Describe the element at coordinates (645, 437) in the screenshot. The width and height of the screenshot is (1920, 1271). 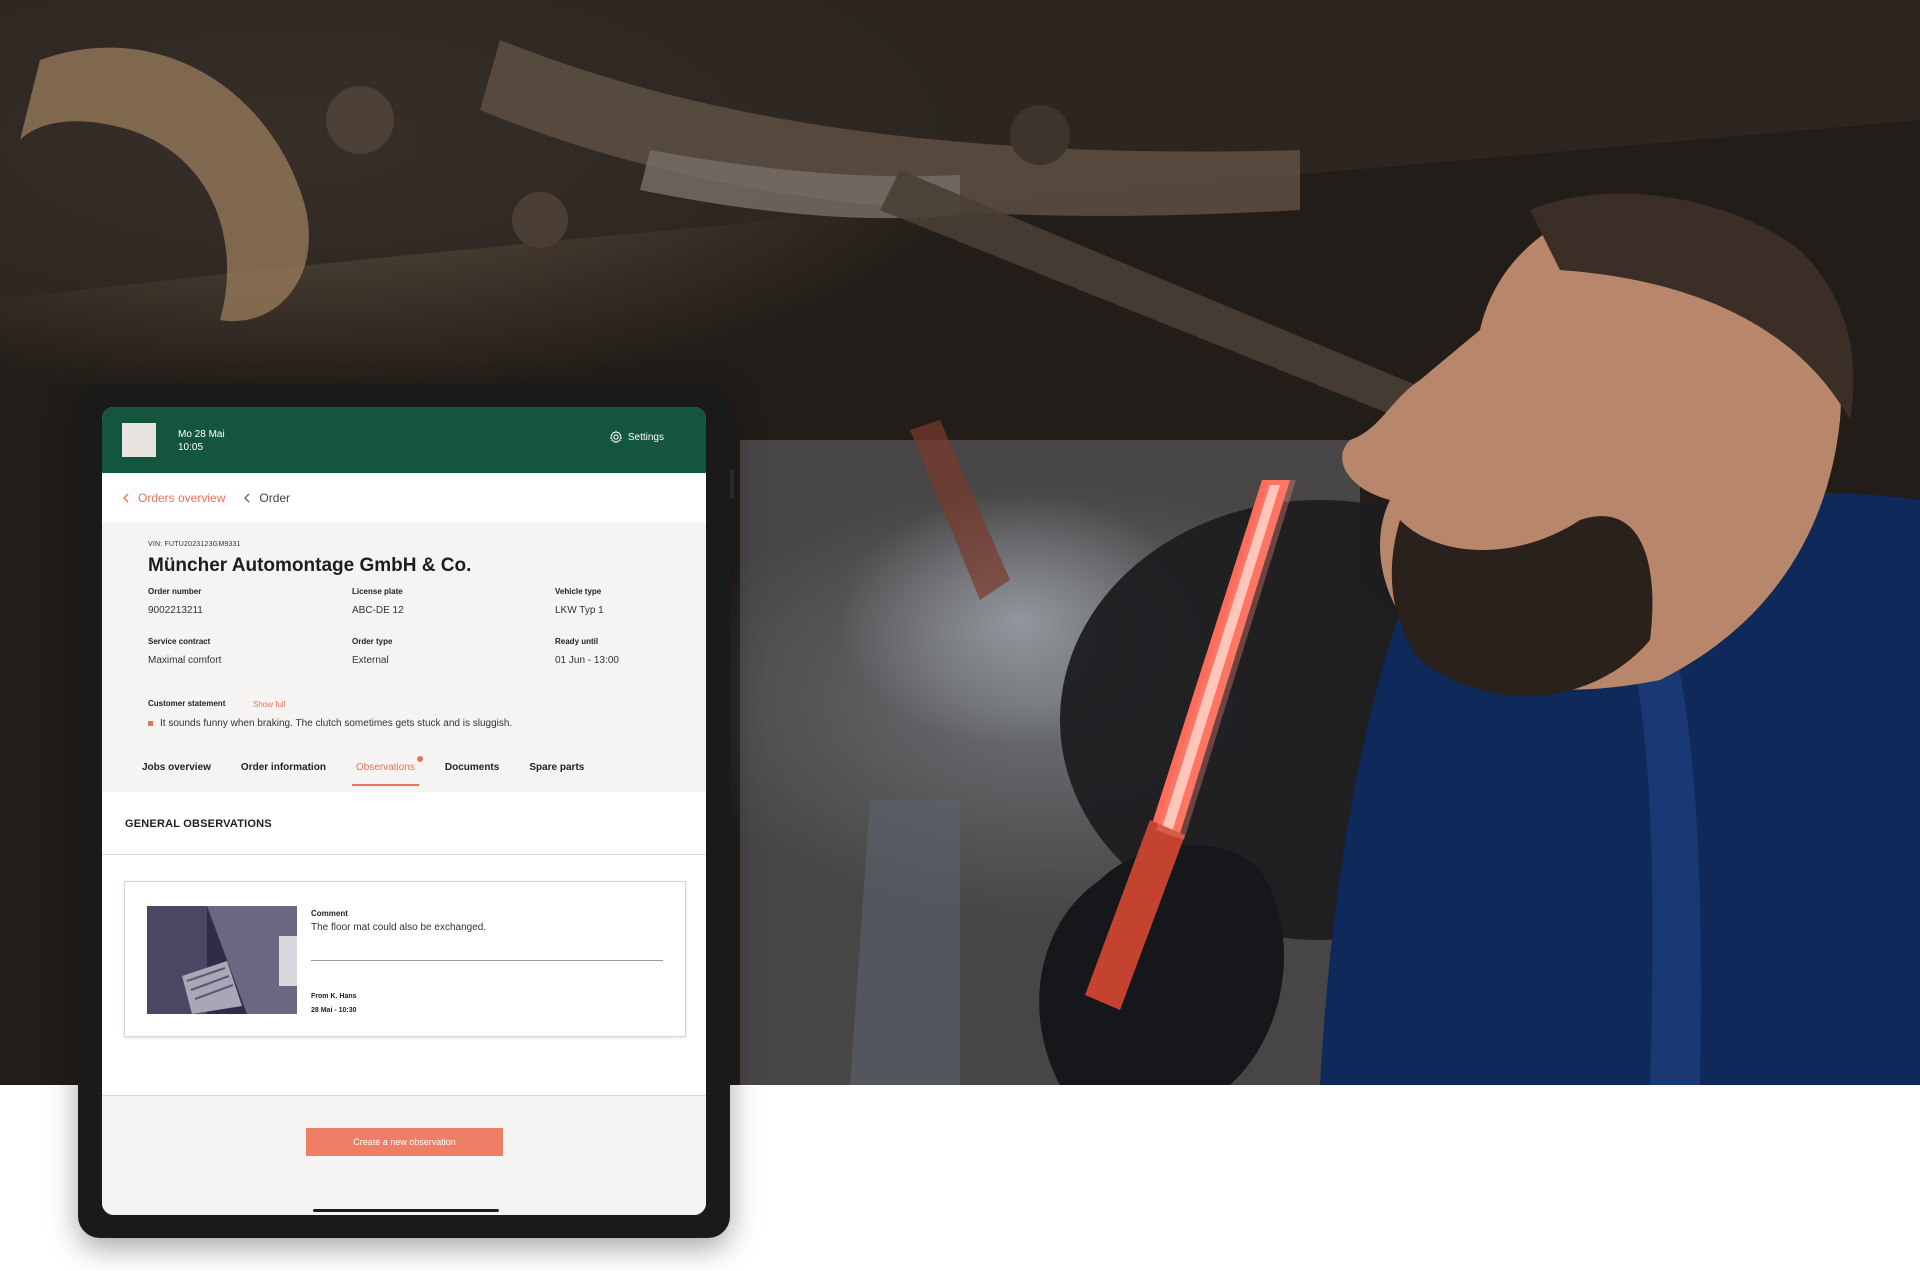
I see `settings-label: Settings` at that location.